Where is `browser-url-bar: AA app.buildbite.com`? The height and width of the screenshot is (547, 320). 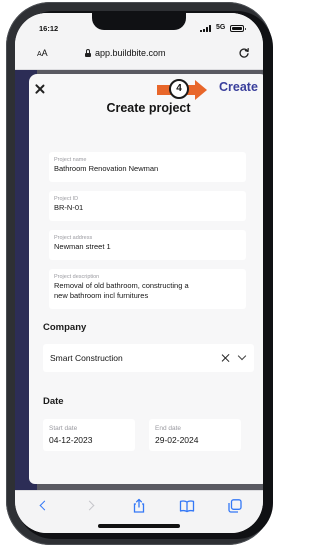
browser-url-bar: AA app.buildbite.com is located at coordinates (139, 54).